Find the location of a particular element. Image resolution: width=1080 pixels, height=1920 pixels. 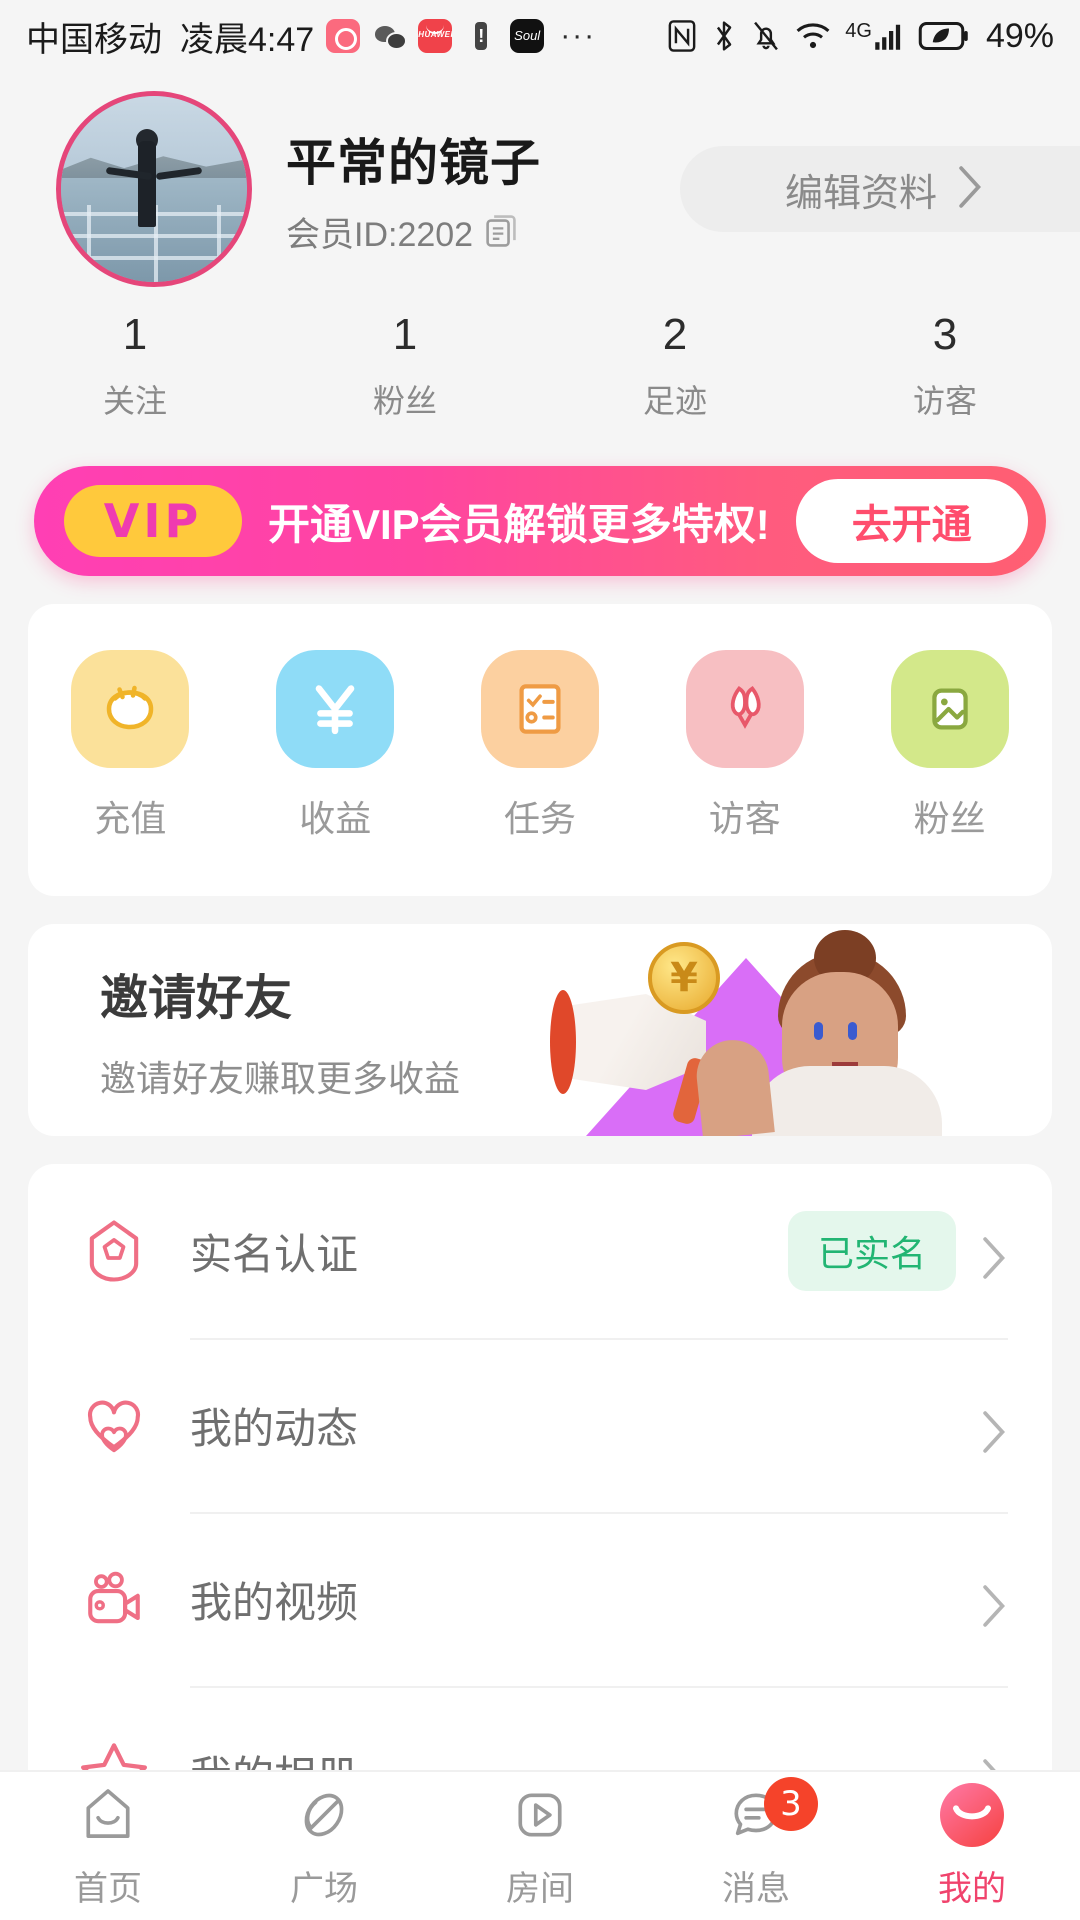

coin-icon: ¥ is located at coordinates (684, 978).